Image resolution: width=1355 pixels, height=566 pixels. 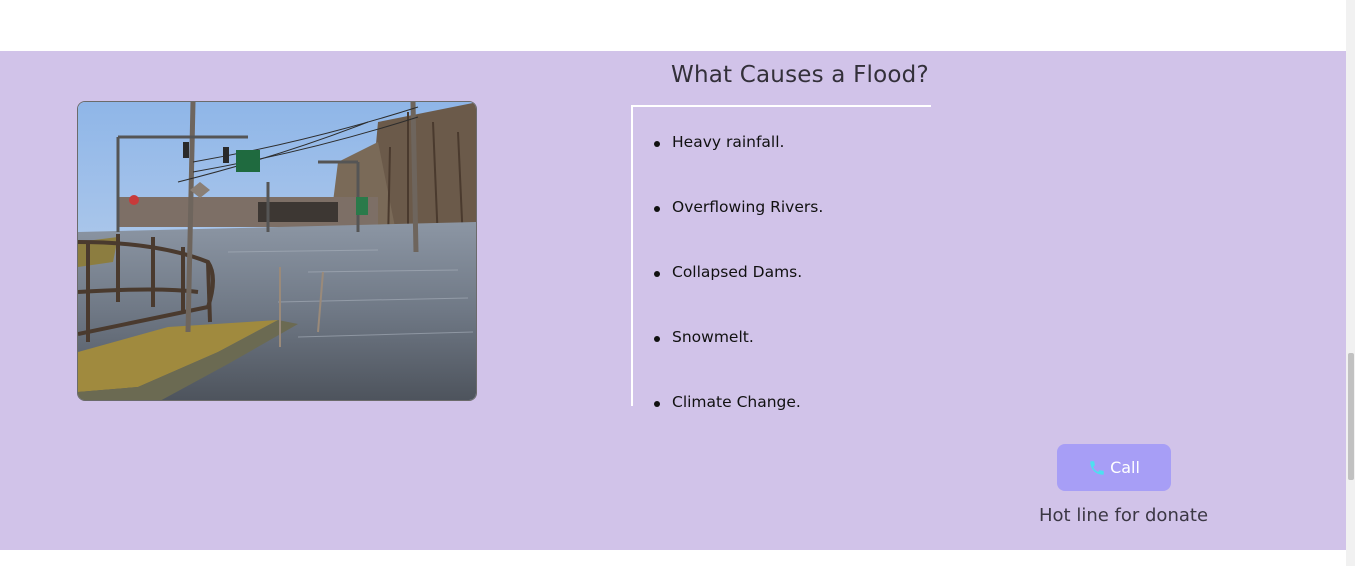 What do you see at coordinates (728, 272) in the screenshot?
I see `list-item: Collapsed Dams.` at bounding box center [728, 272].